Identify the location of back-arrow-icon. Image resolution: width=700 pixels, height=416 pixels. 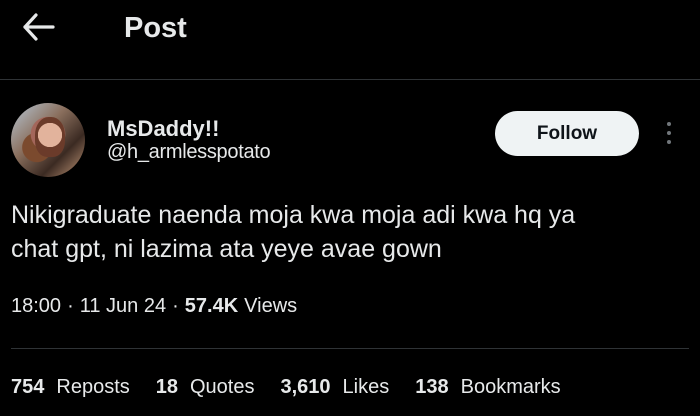
(39, 29).